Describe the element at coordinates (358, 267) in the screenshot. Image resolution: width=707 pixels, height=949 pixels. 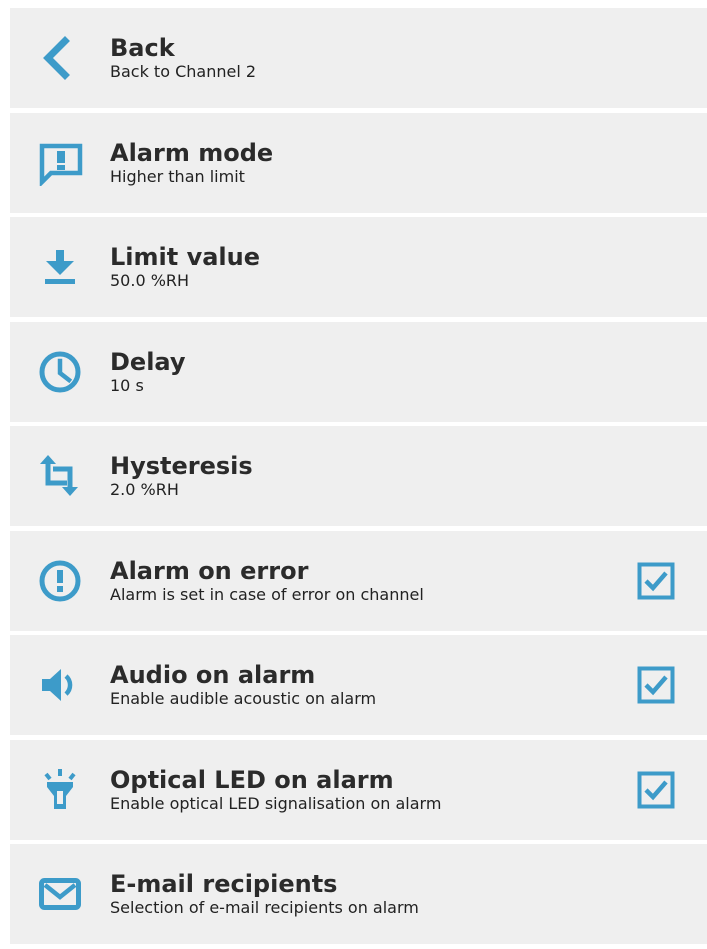
I see `menu-item-limit-value: Limit value 50.0 %RH` at that location.